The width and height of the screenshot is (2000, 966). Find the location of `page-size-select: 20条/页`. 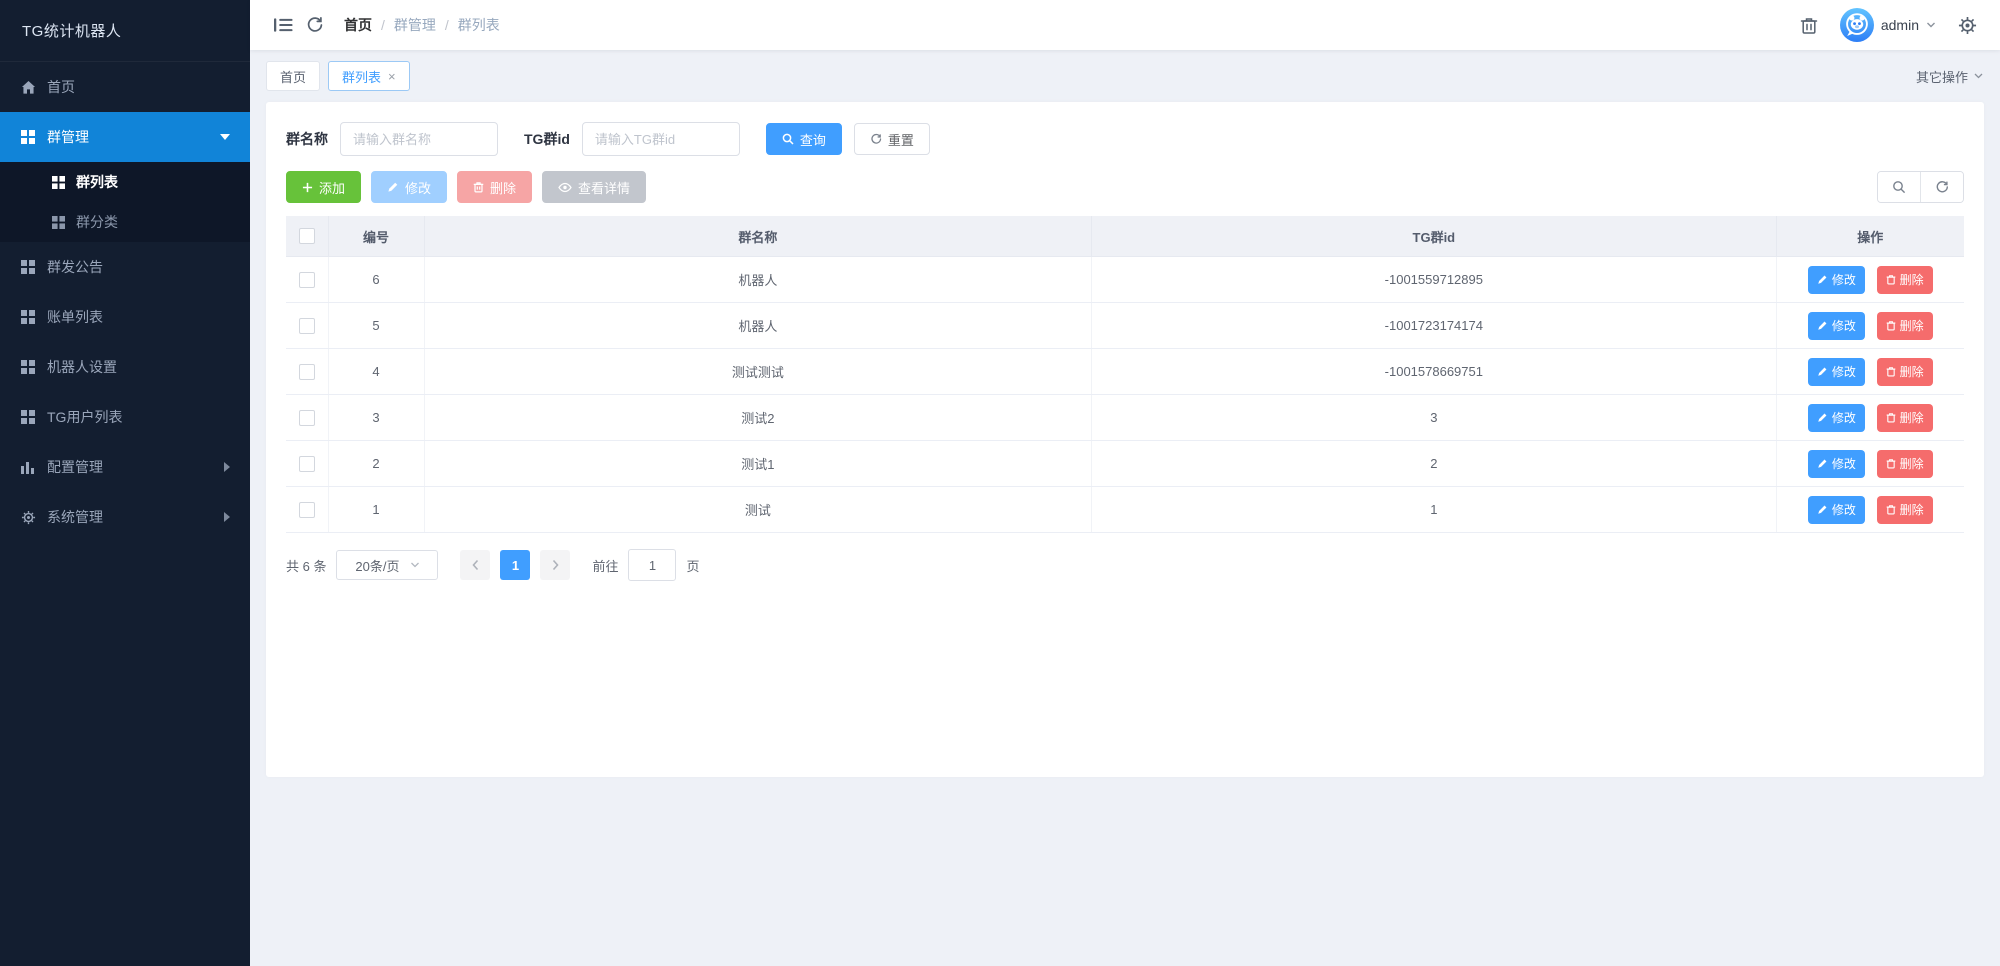

page-size-select: 20条/页 is located at coordinates (387, 565).